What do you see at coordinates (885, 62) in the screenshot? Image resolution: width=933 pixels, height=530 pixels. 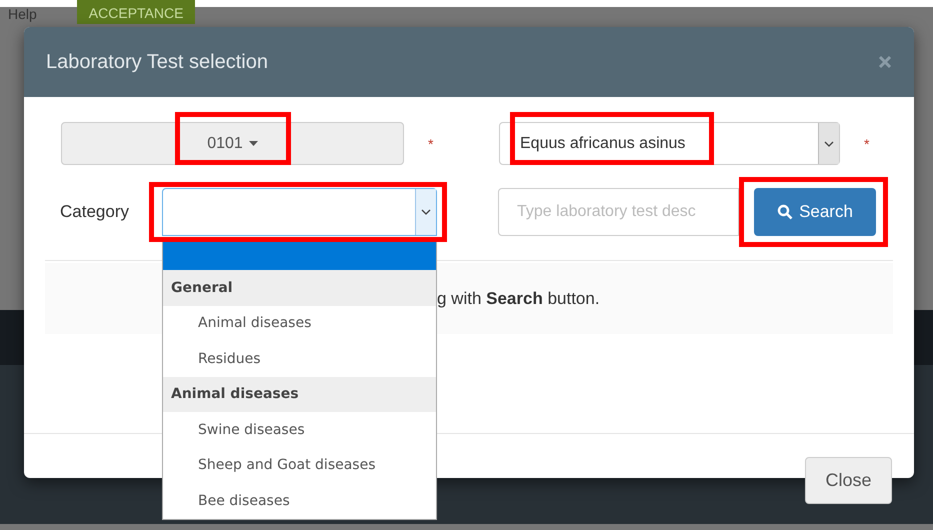 I see `close-icon` at bounding box center [885, 62].